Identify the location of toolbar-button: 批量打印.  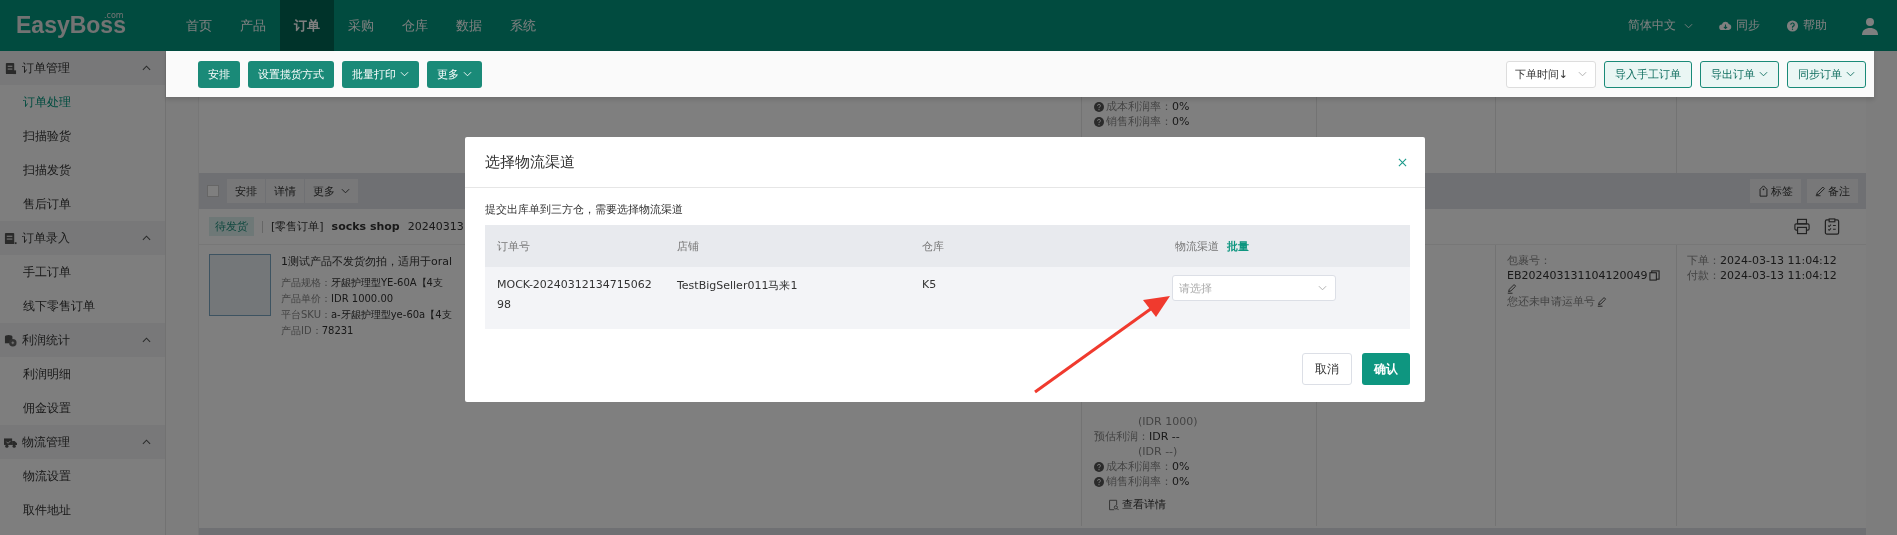
(380, 74).